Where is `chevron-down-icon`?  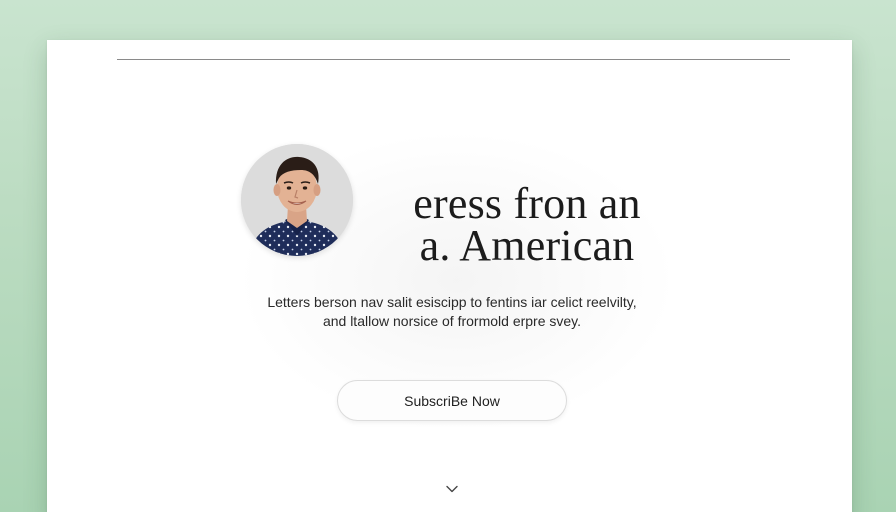
chevron-down-icon is located at coordinates (452, 489).